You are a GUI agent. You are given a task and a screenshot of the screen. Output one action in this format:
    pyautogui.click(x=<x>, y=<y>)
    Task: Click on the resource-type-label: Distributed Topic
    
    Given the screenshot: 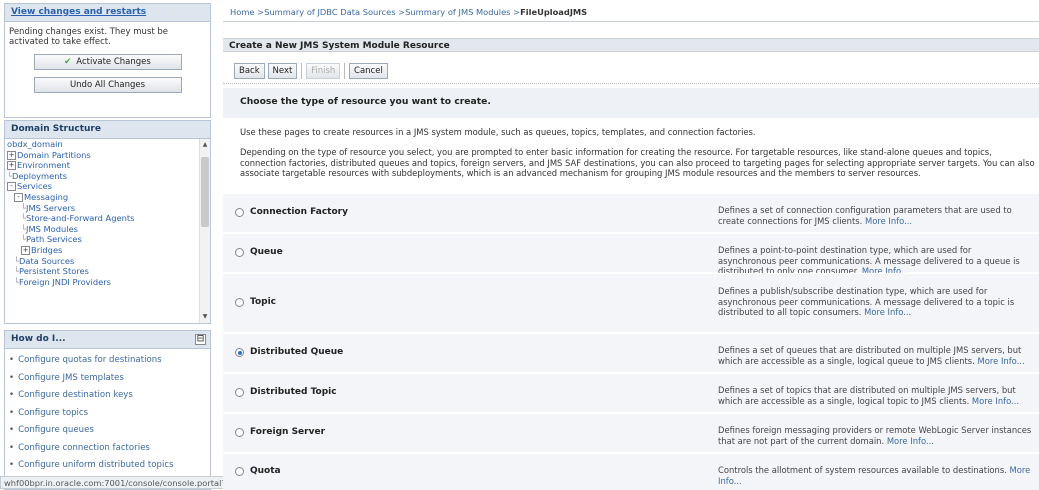 What is the action you would take?
    pyautogui.click(x=293, y=392)
    